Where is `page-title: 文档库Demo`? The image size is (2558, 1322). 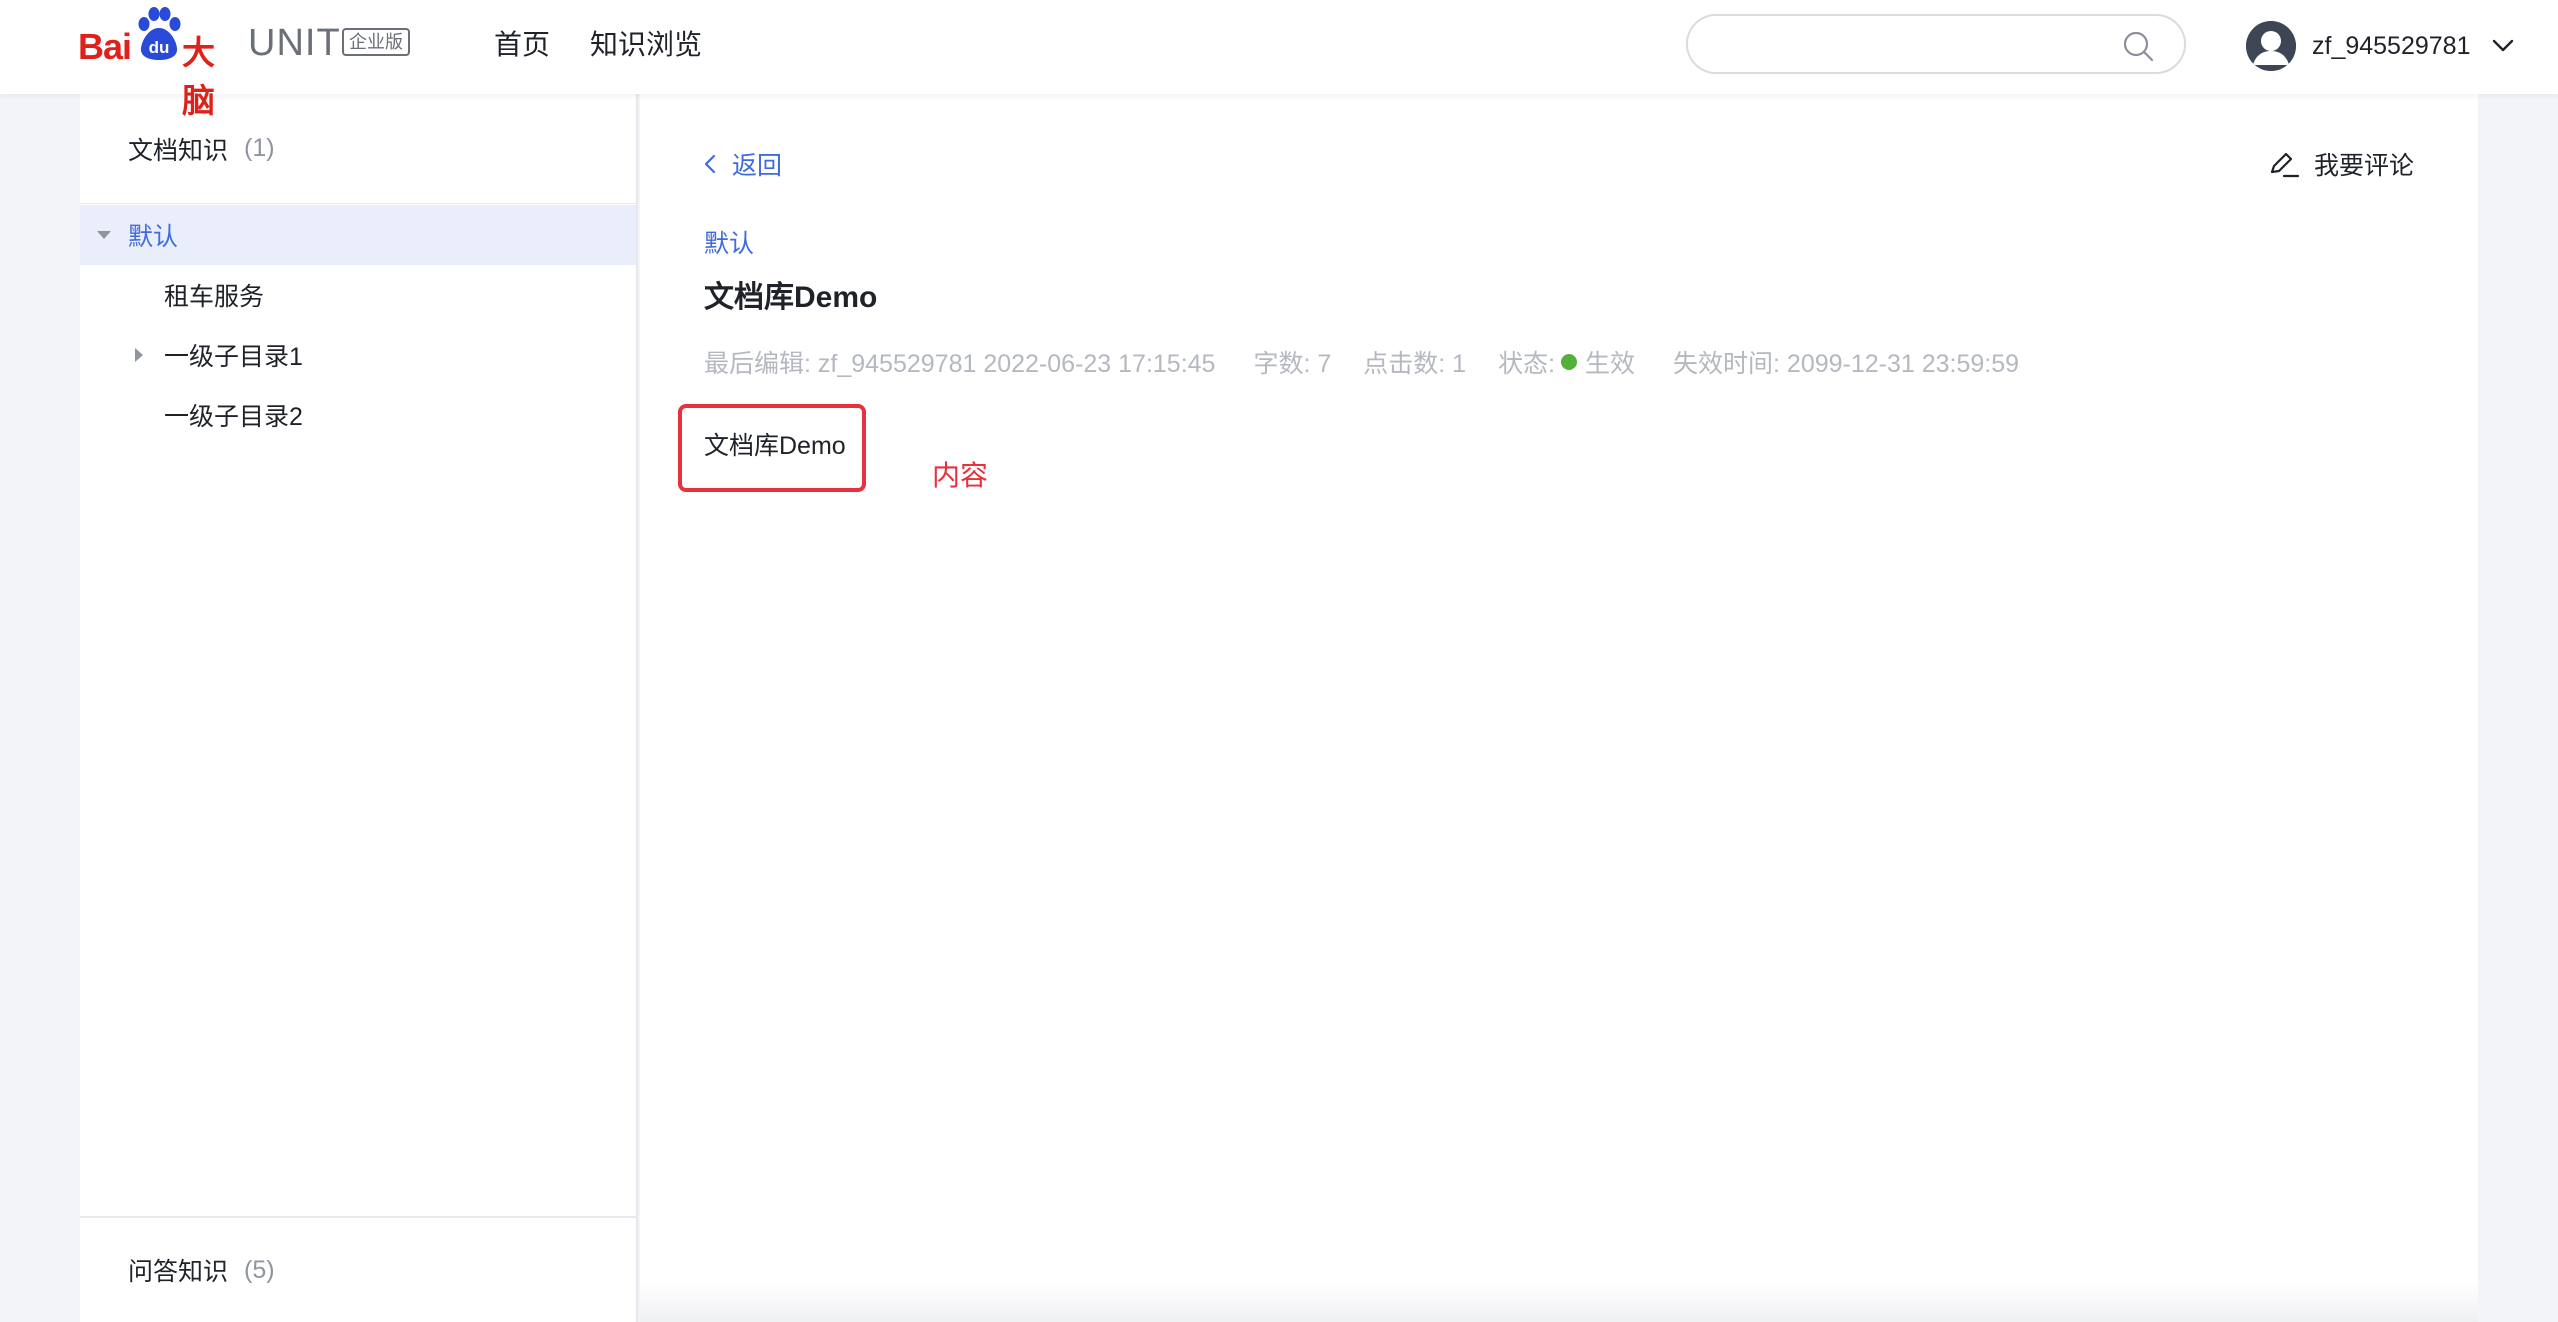
page-title: 文档库Demo is located at coordinates (791, 297).